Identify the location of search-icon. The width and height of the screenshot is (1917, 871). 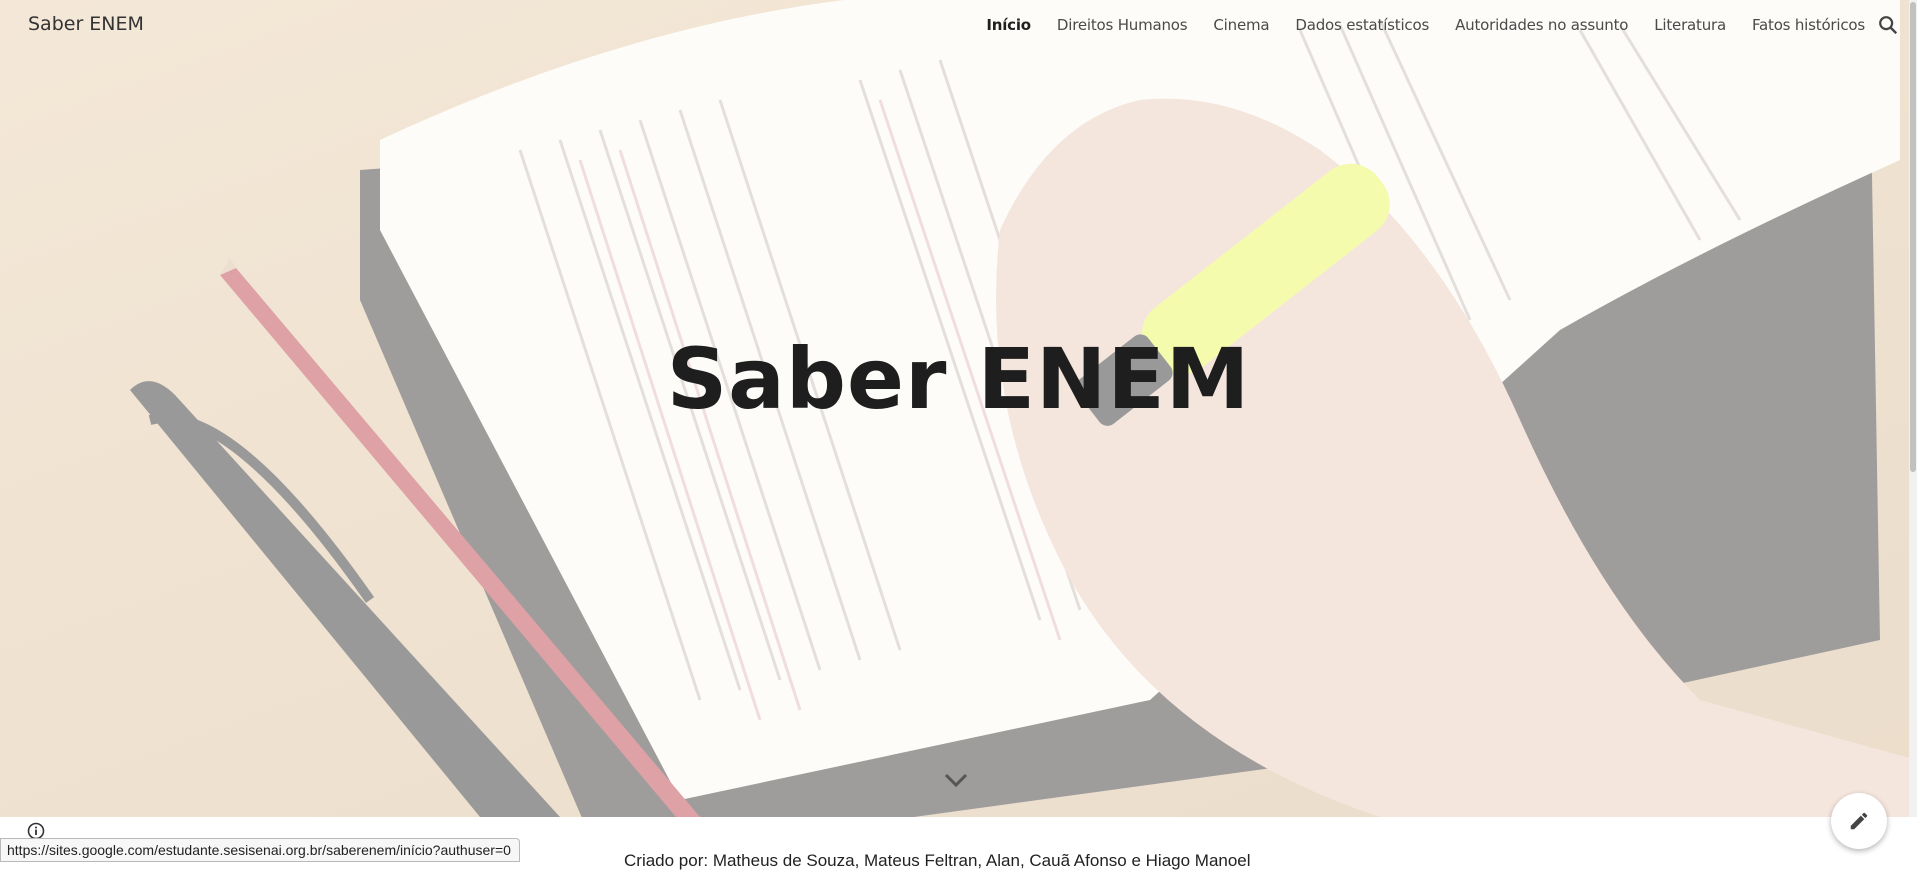
(1888, 25).